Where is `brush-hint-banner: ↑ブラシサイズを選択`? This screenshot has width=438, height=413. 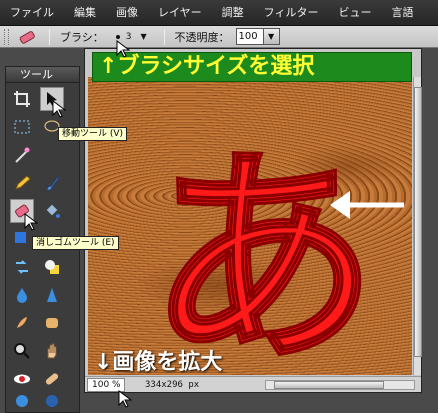
brush-hint-banner: ↑ブラシサイズを選択 is located at coordinates (252, 67).